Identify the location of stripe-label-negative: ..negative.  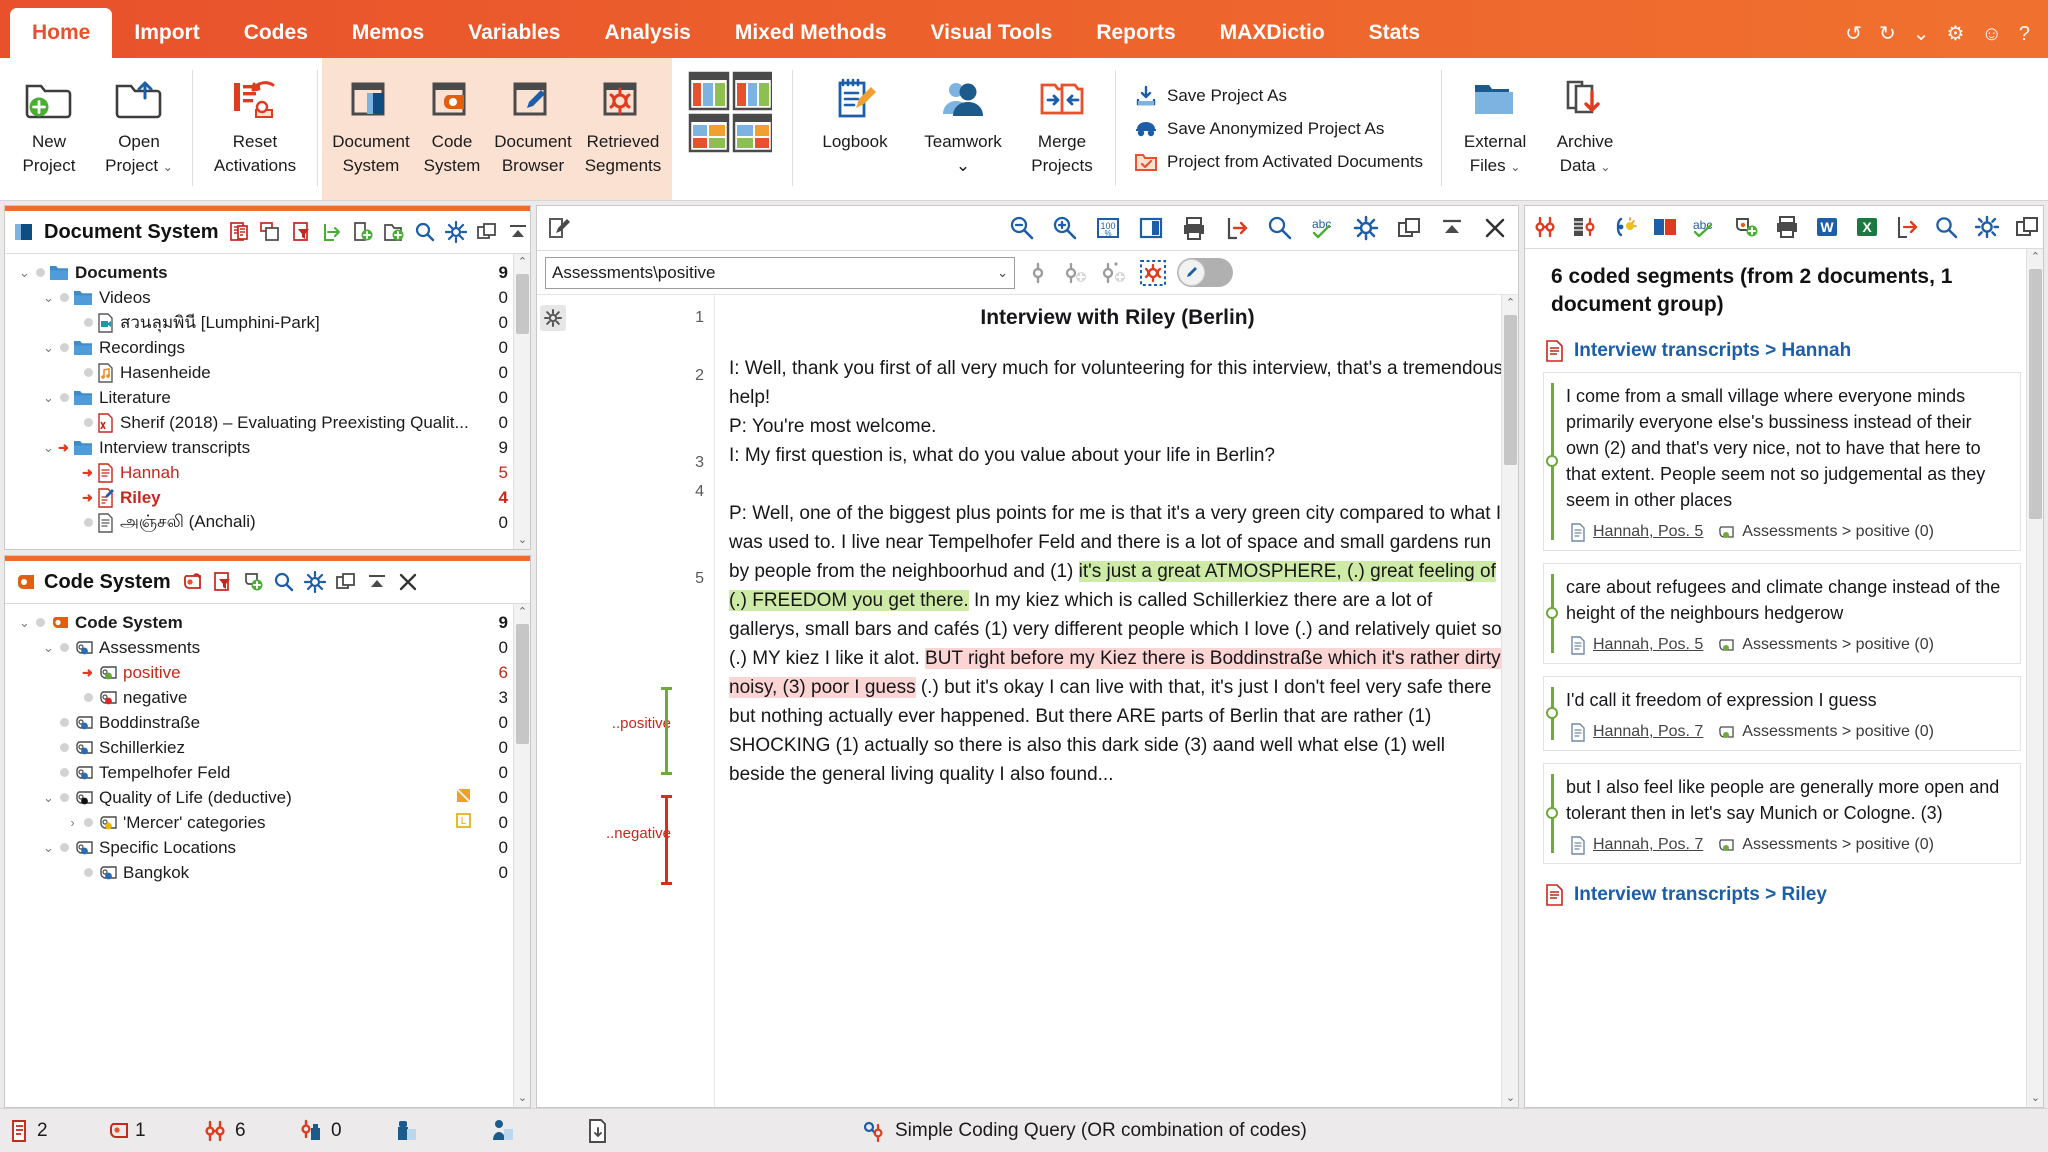
(638, 833).